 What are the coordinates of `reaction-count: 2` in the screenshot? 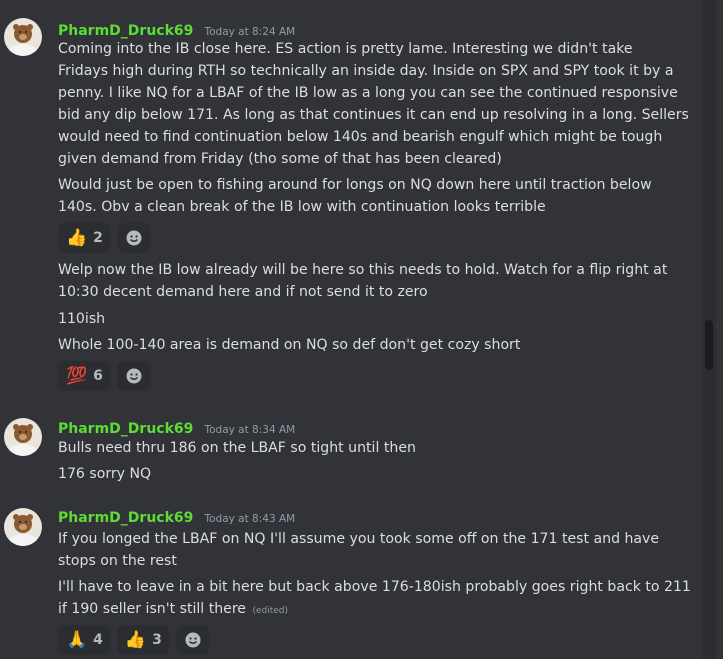 It's located at (98, 238).